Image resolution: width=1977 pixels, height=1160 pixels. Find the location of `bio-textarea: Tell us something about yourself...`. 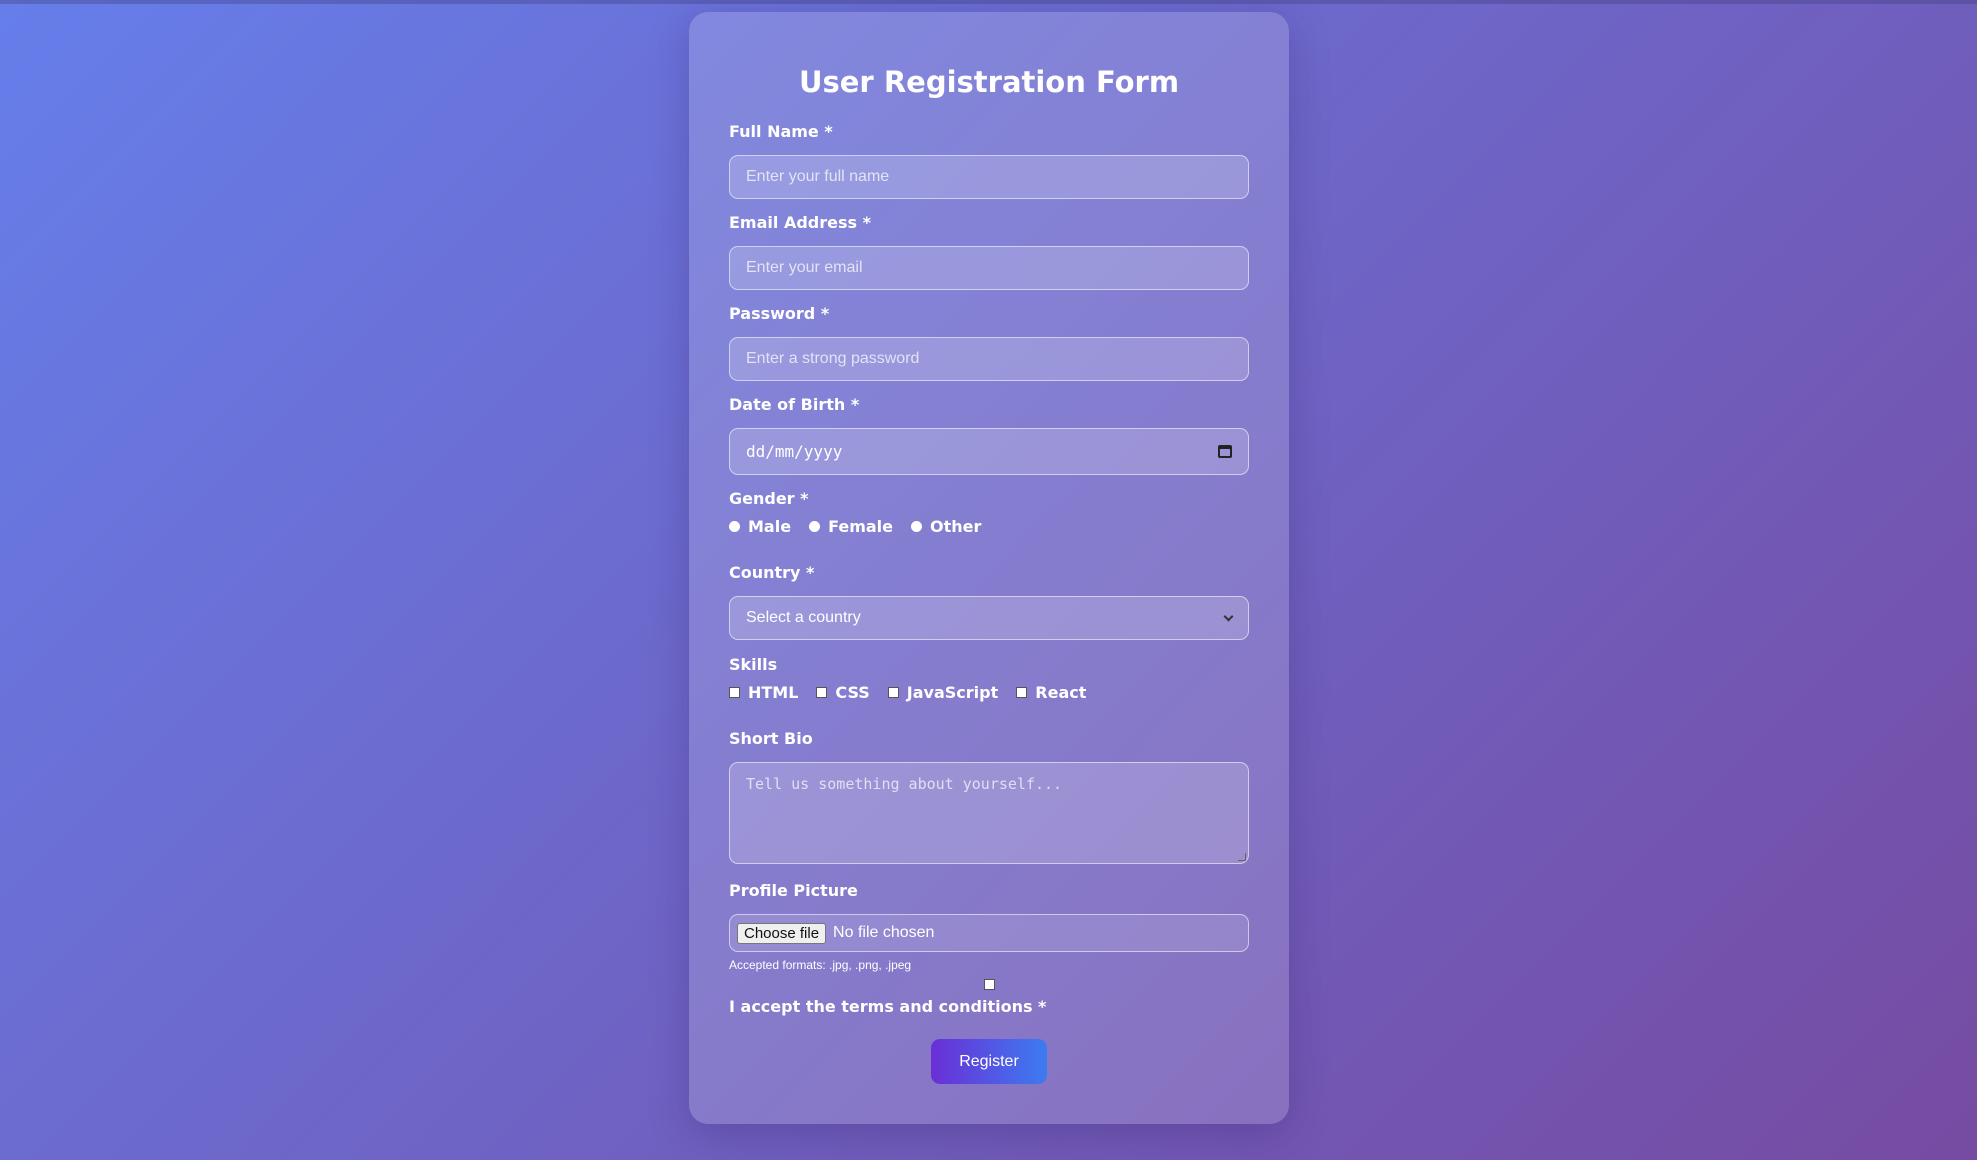

bio-textarea: Tell us something about yourself... is located at coordinates (989, 813).